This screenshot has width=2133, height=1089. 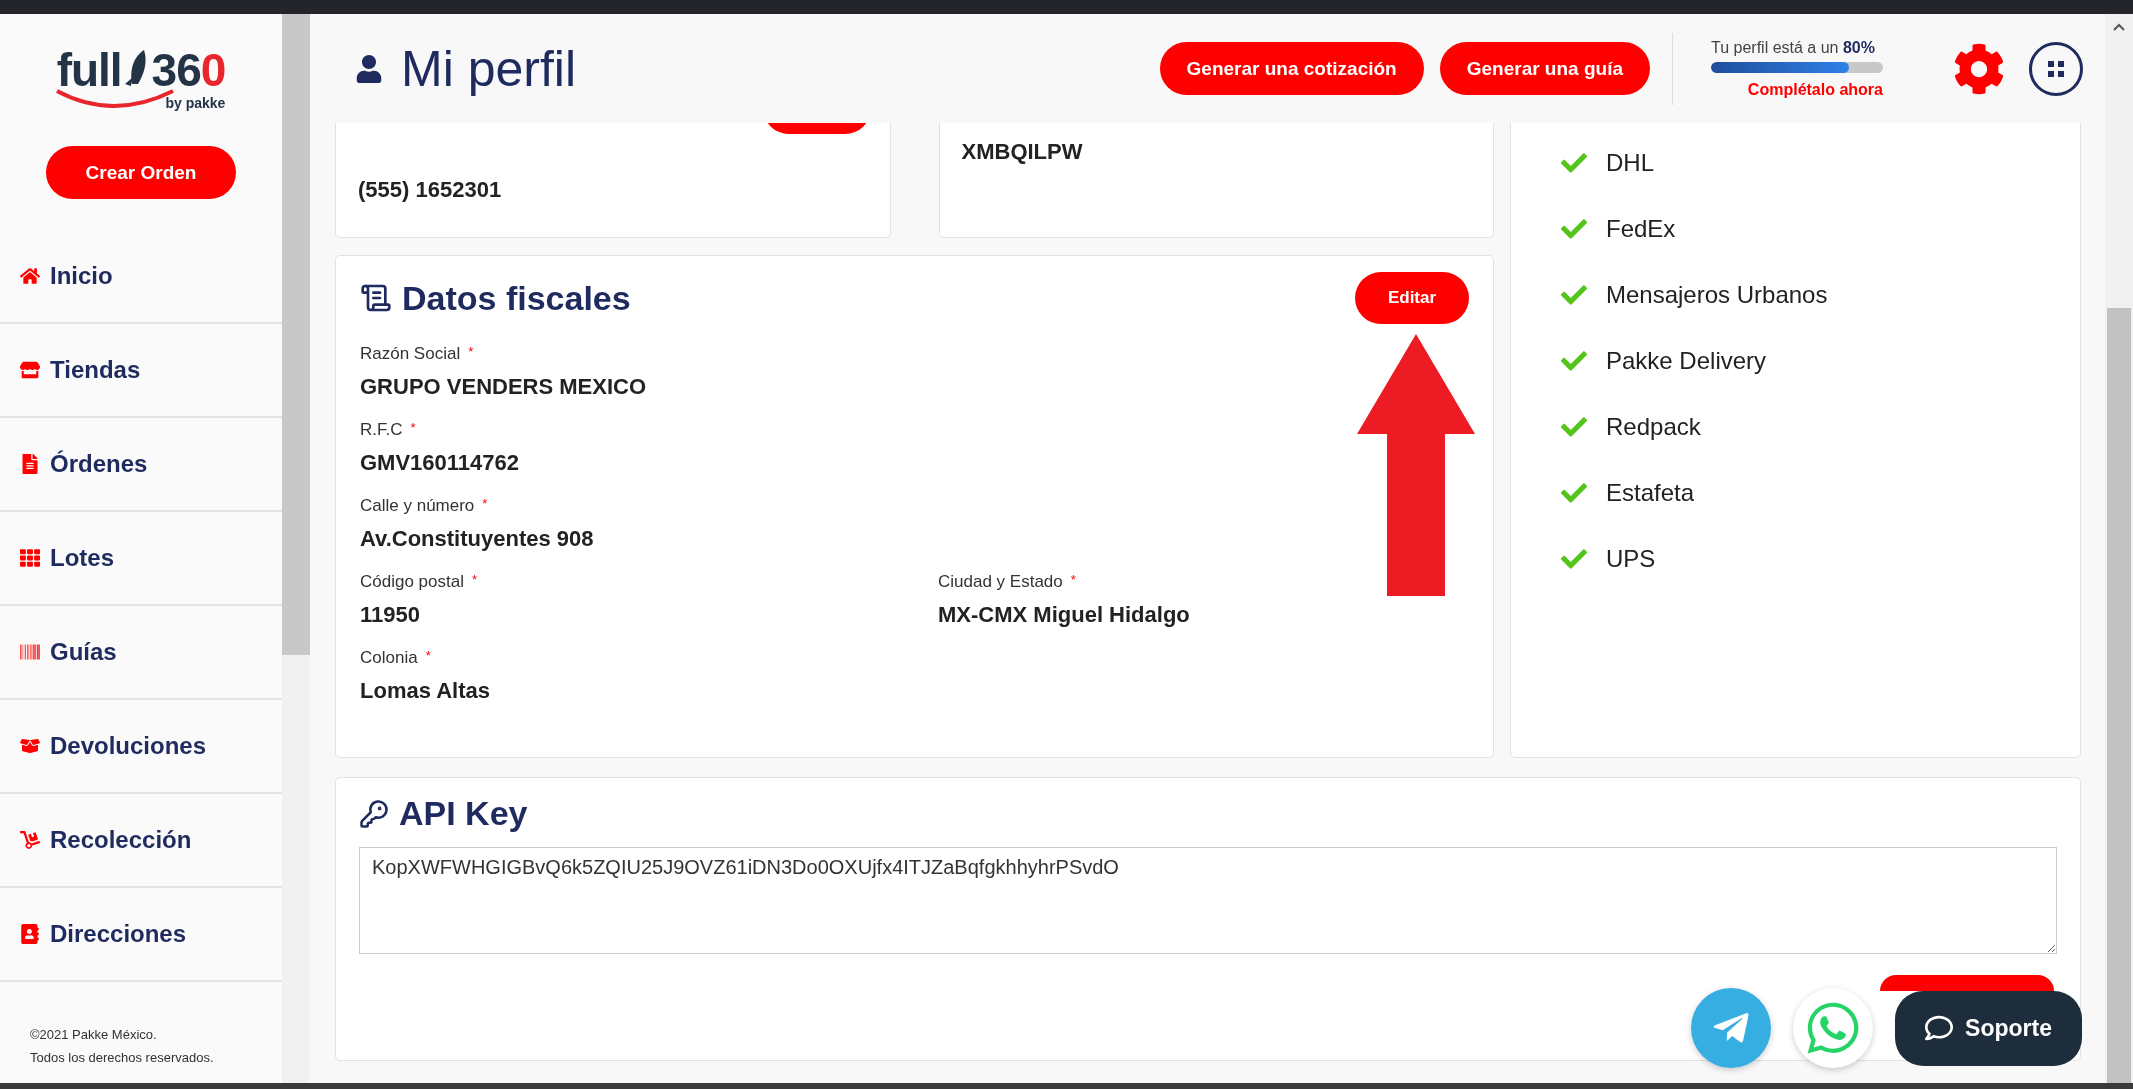 I want to click on settings-icon, so click(x=1979, y=68).